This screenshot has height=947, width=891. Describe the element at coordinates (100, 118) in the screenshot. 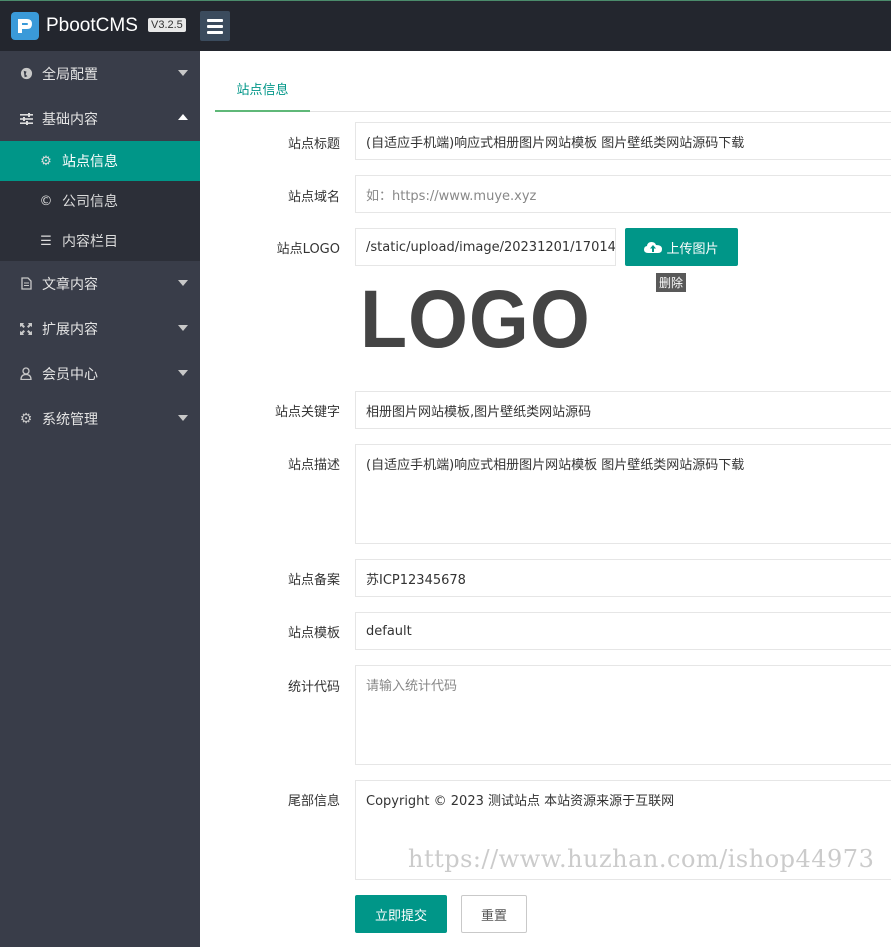

I see `sidebar-item-basic-content: 基础内容` at that location.